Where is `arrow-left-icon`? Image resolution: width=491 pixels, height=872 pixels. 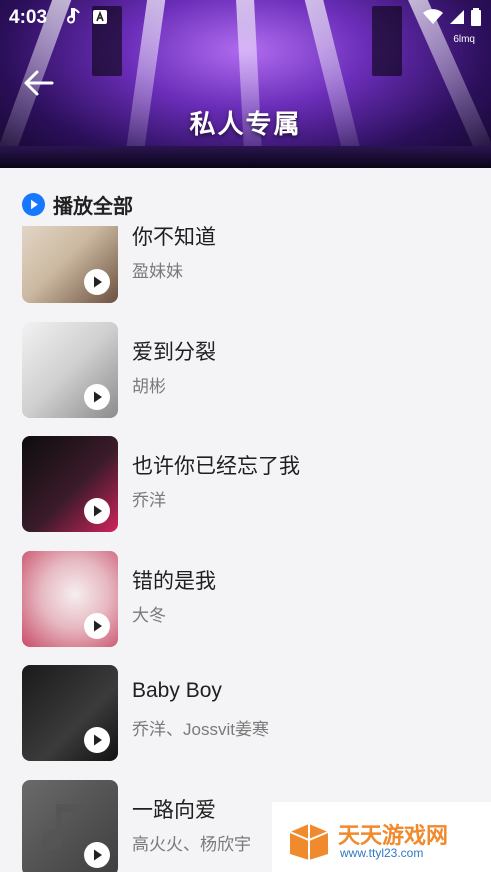 arrow-left-icon is located at coordinates (39, 83).